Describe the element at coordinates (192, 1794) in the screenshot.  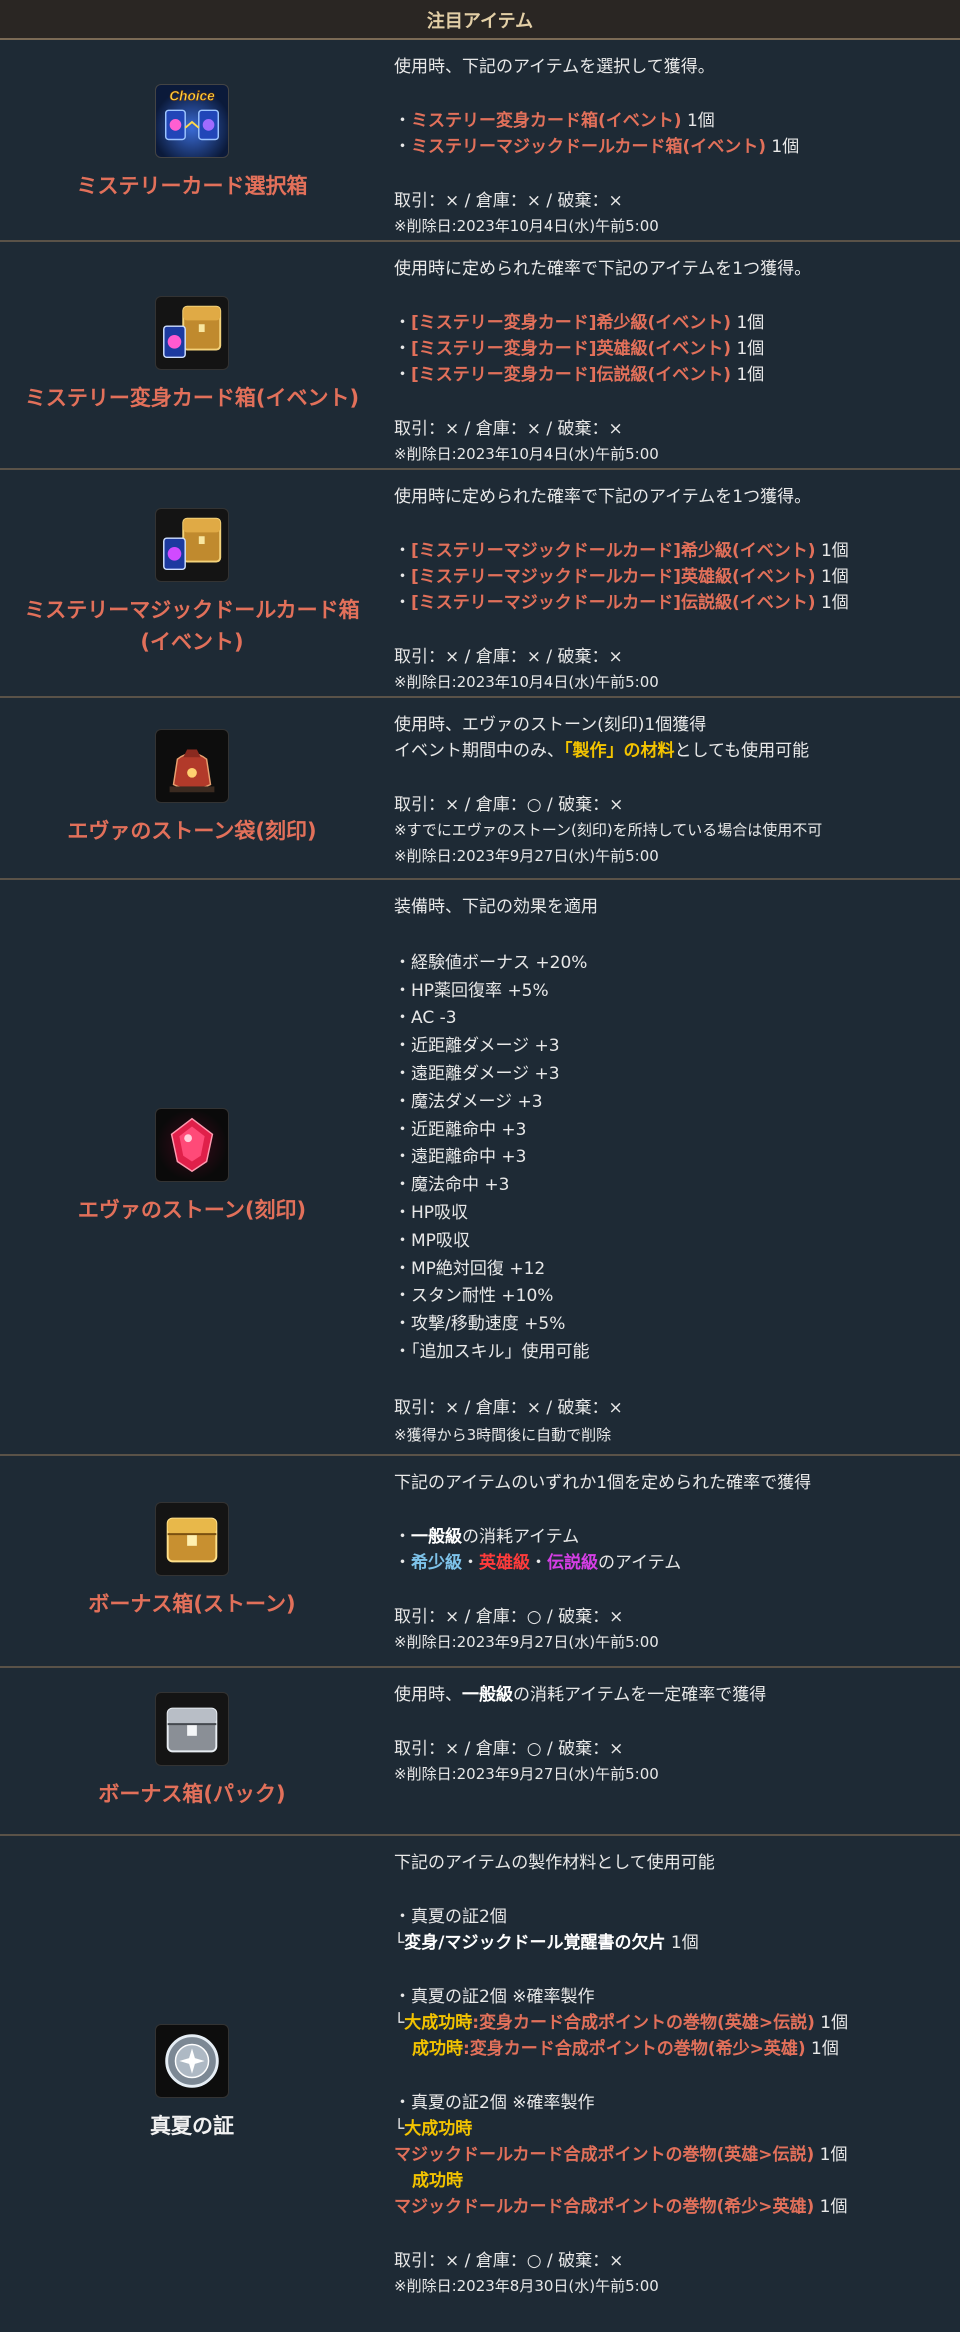
I see `item-name: ボーナス箱(パック)` at that location.